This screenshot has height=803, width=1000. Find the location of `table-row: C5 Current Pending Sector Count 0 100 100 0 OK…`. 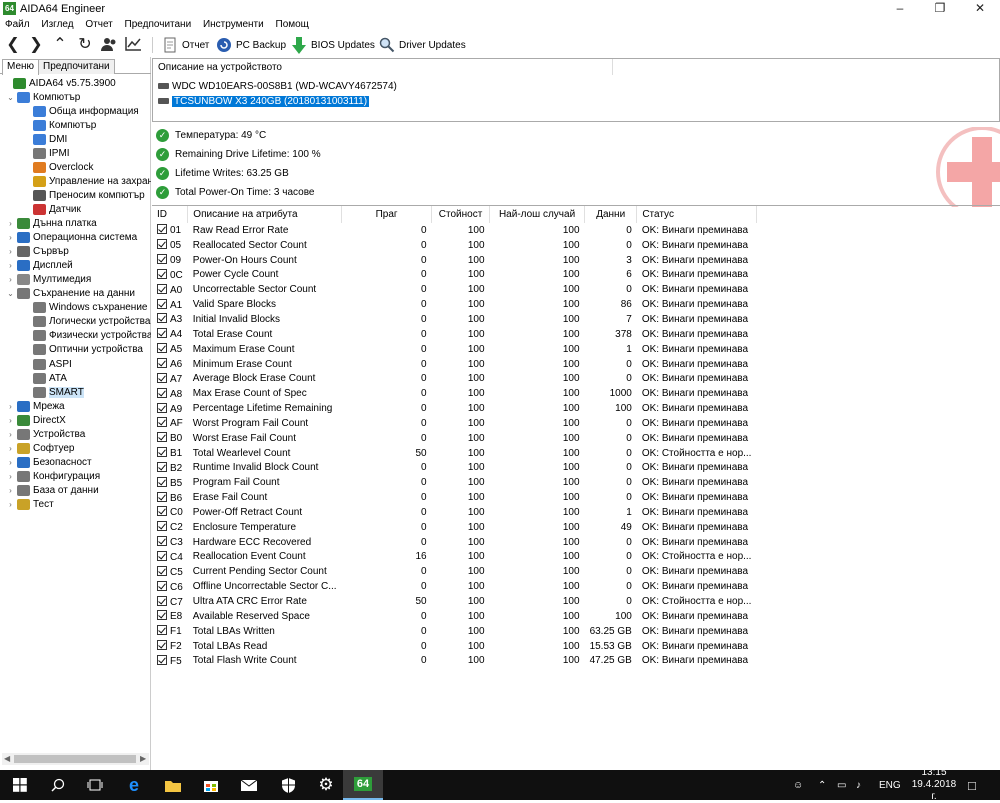

table-row: C5 Current Pending Sector Count 0 100 100 0 OK… is located at coordinates (454, 571).